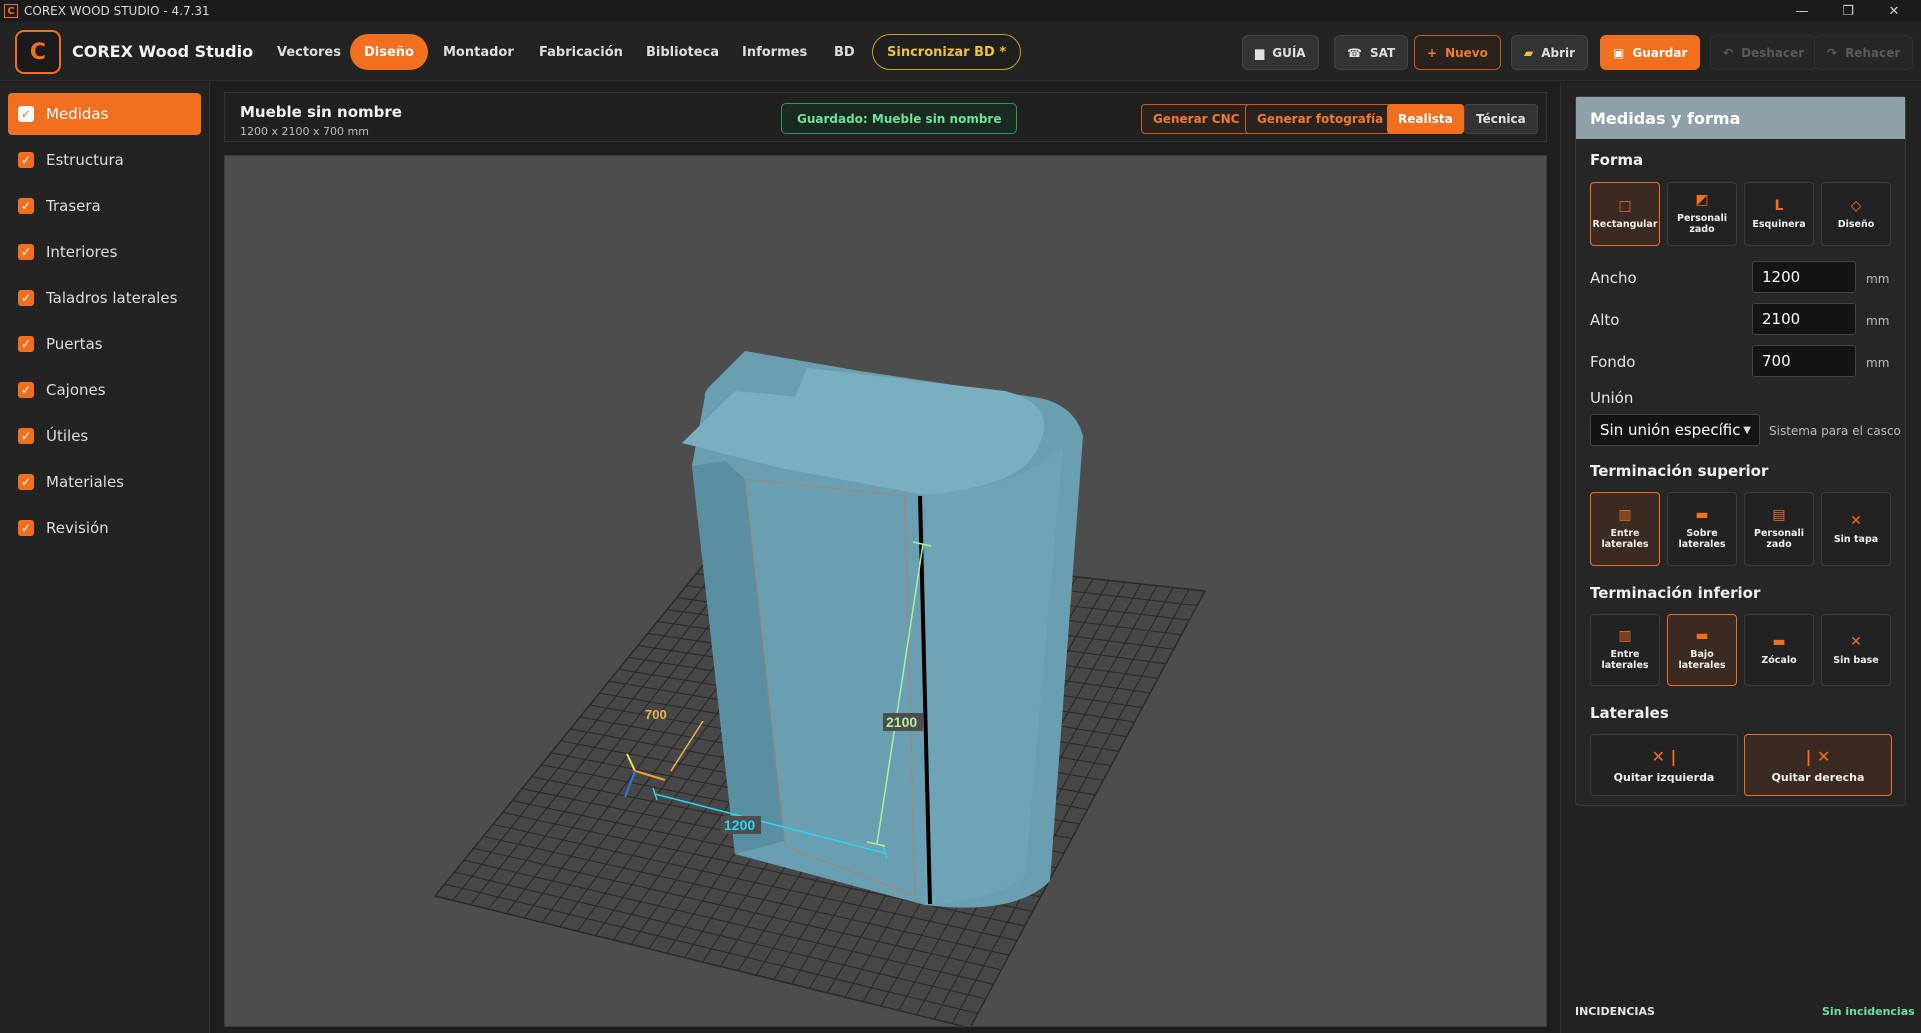 The height and width of the screenshot is (1033, 1921). Describe the element at coordinates (1629, 713) in the screenshot. I see `laterales-title: Laterales` at that location.